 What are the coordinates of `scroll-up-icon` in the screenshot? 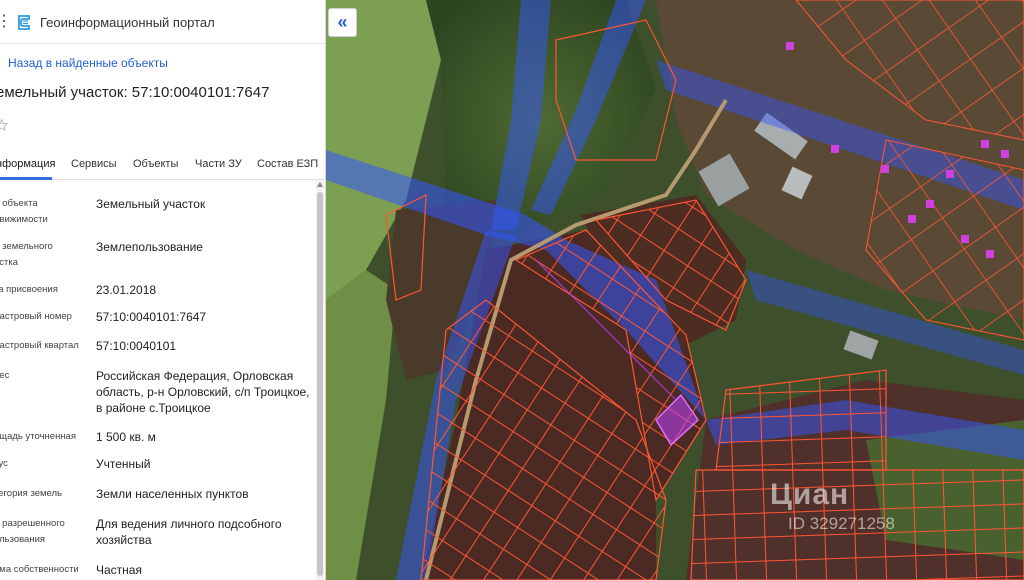 It's located at (320, 184).